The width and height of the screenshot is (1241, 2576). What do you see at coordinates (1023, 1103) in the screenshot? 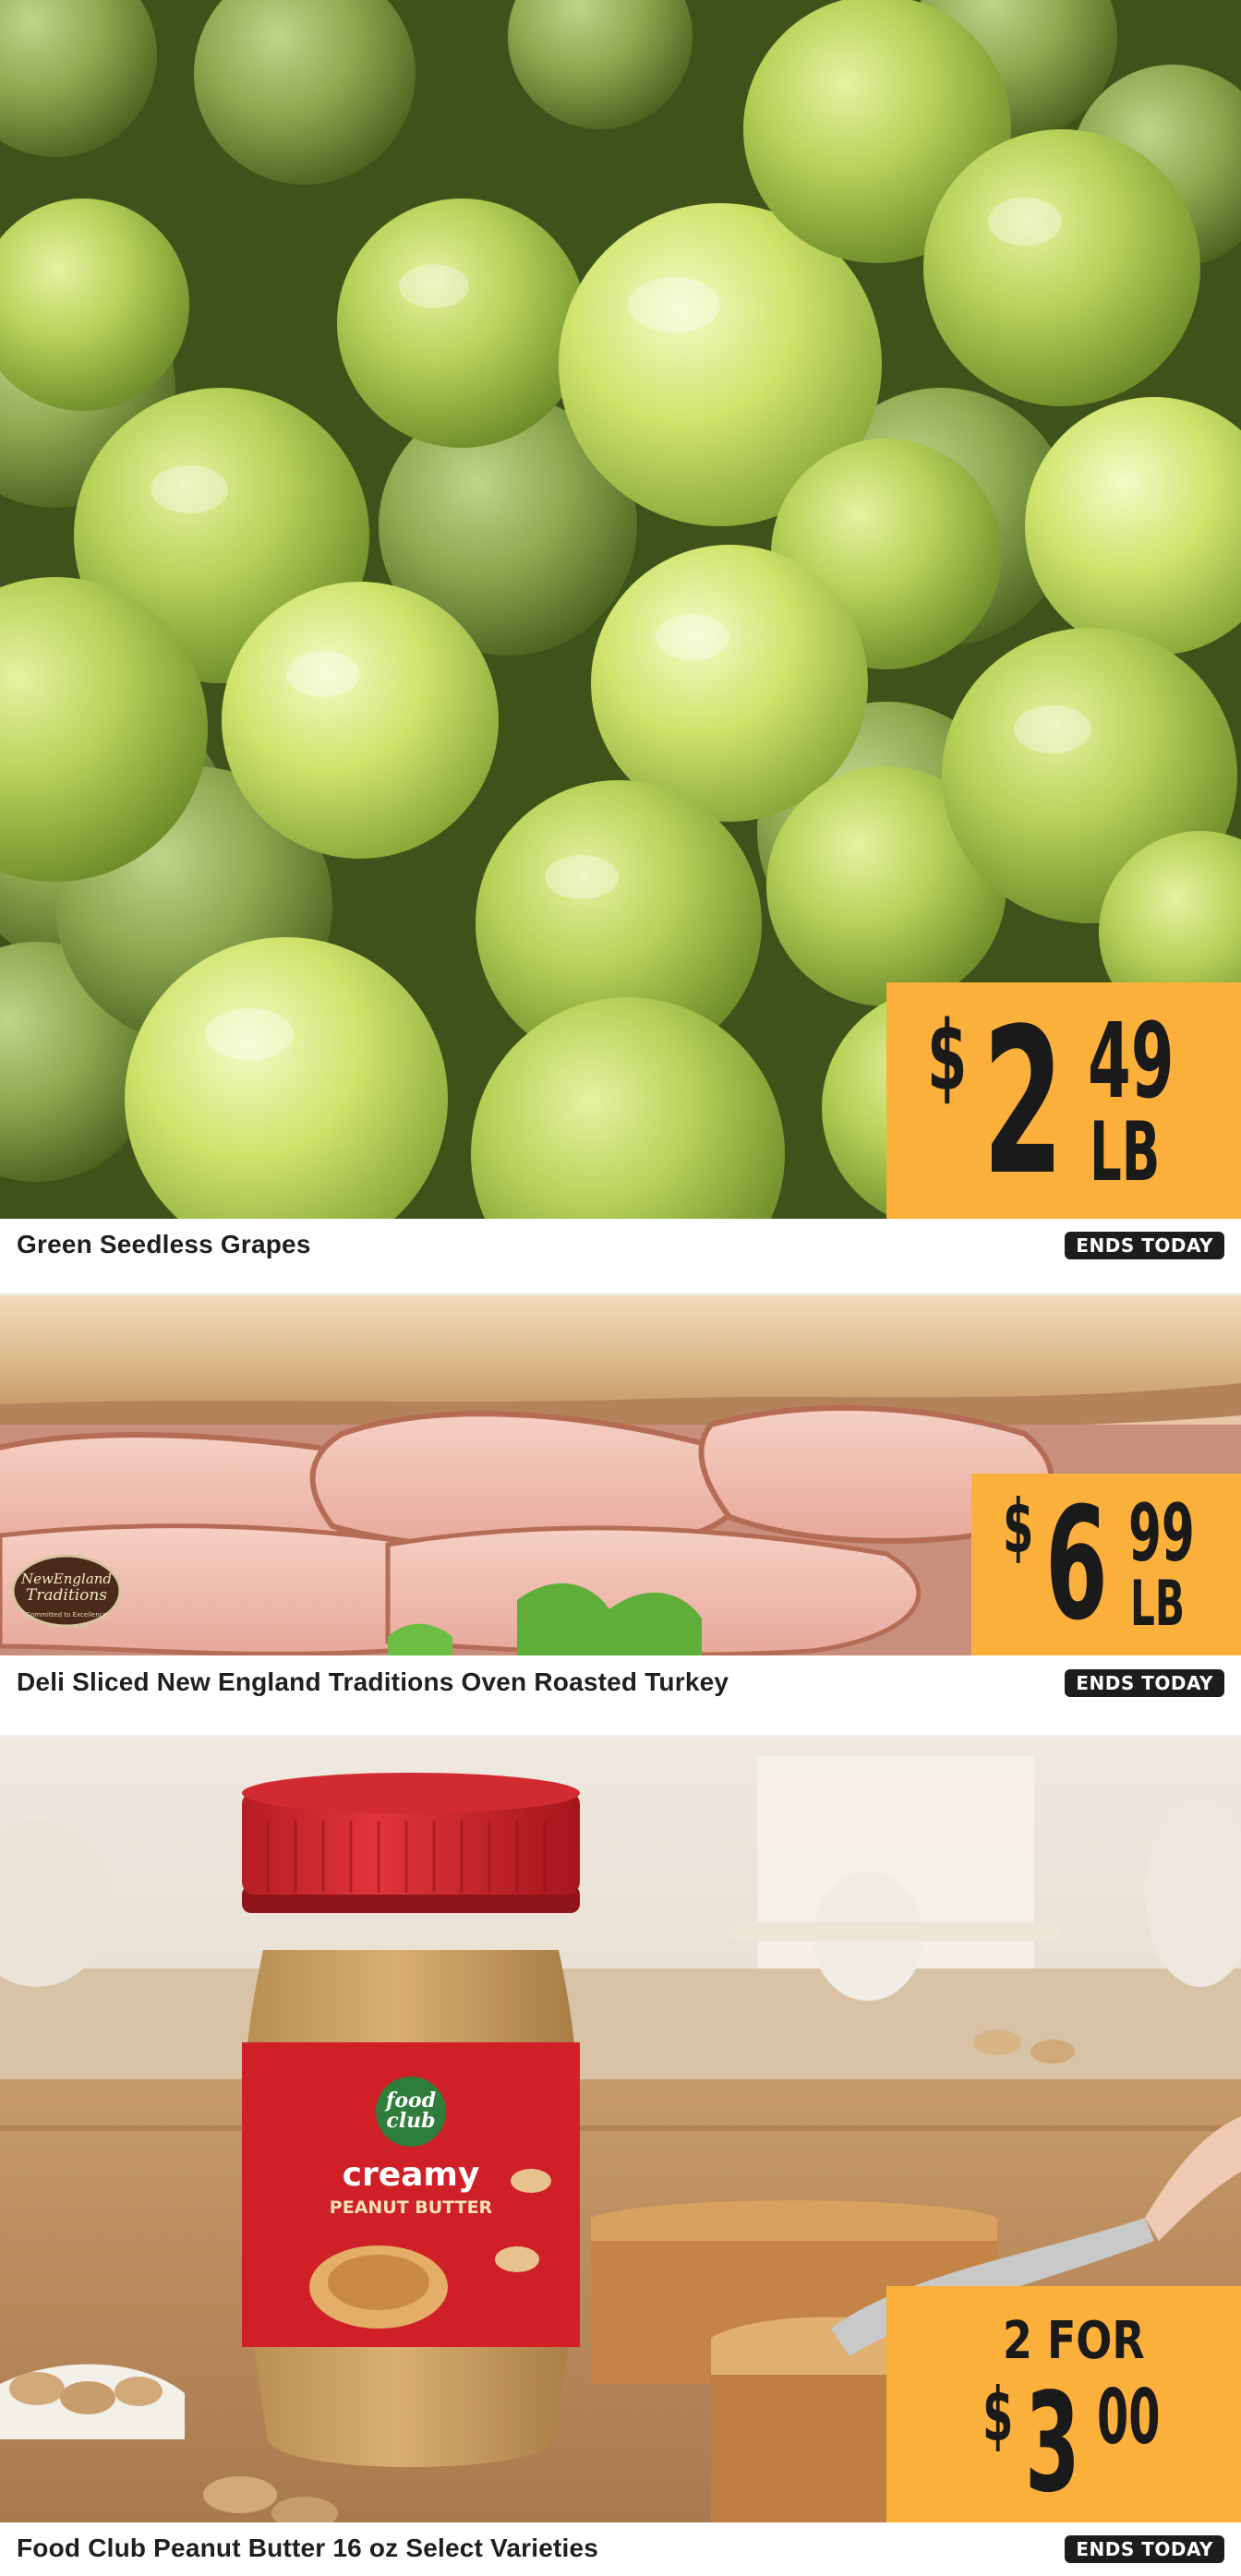
I see `price-dollars: 2` at bounding box center [1023, 1103].